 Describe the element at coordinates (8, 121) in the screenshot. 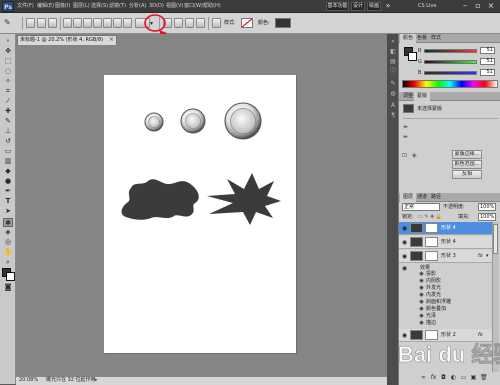

I see `brush-tool-icon: ✎` at that location.